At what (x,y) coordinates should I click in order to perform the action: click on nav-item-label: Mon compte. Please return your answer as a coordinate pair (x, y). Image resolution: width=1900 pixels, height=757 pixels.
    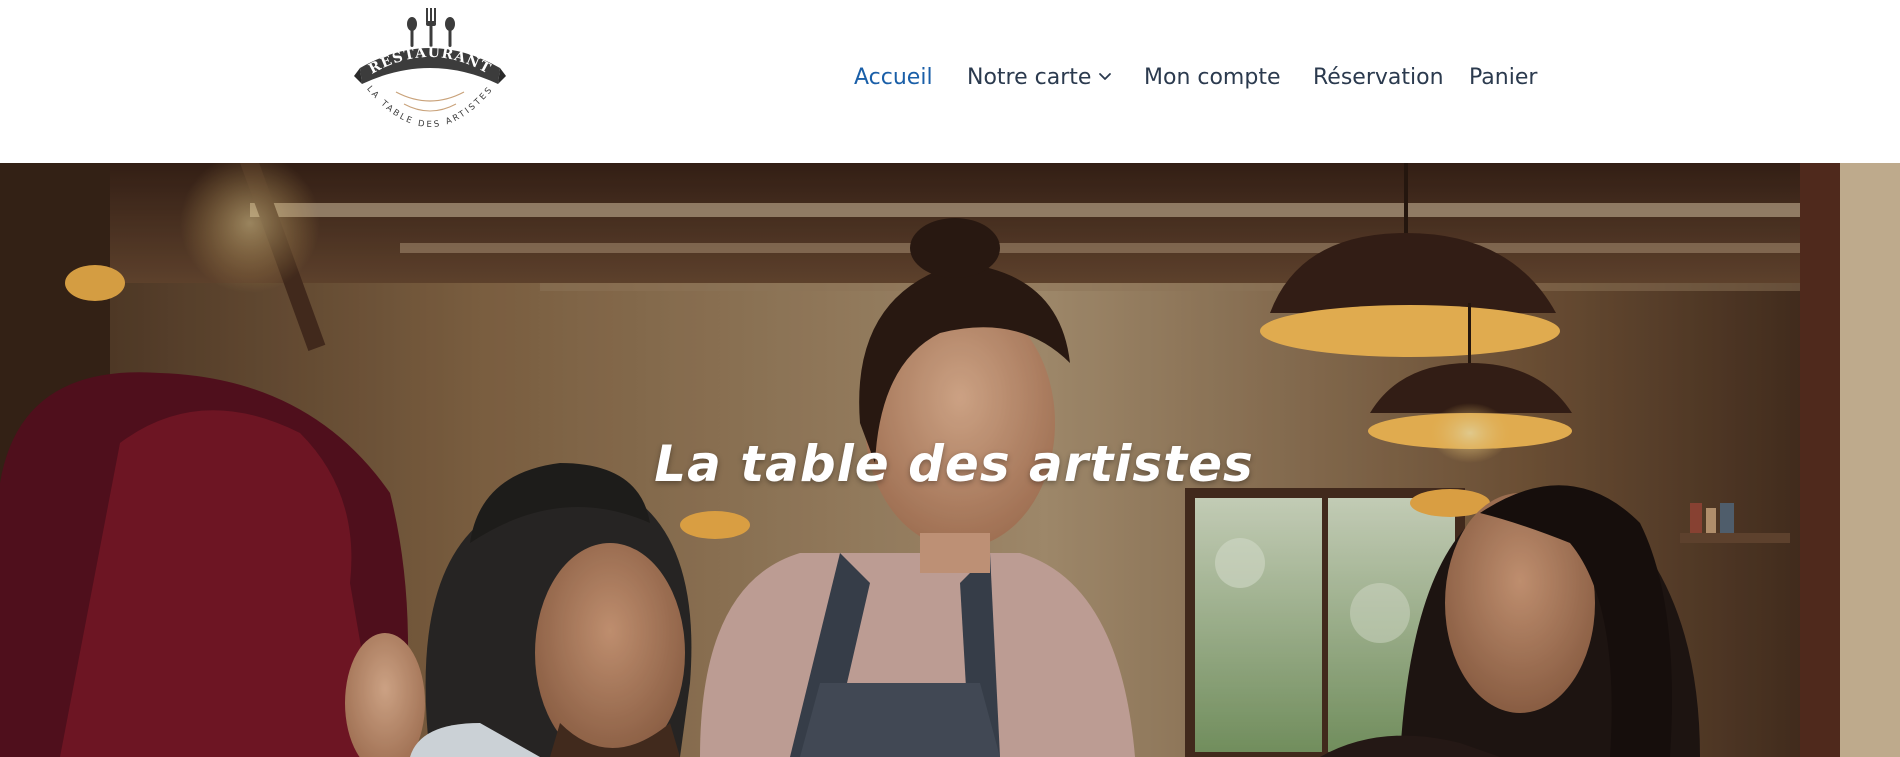
    Looking at the image, I should click on (1212, 77).